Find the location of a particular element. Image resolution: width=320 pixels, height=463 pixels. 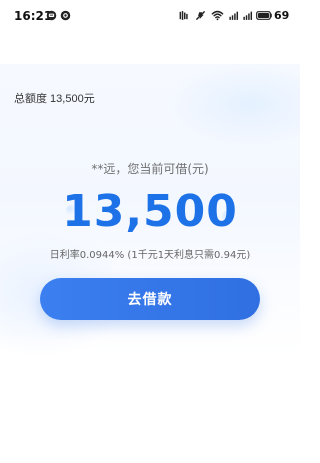

borrow-button-label: 去借款 is located at coordinates (150, 300).